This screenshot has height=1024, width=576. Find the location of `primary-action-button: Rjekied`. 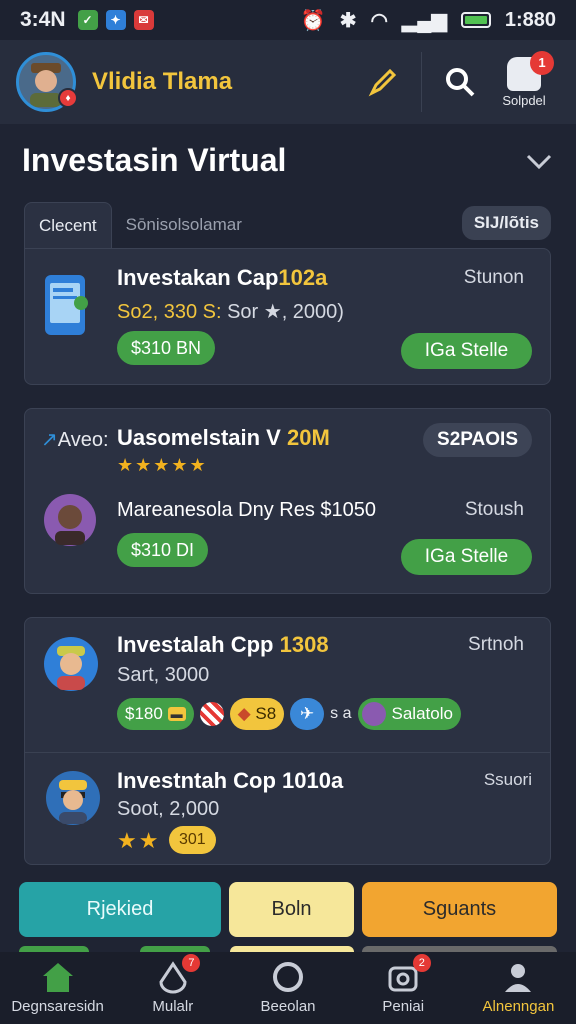

primary-action-button: Rjekied is located at coordinates (120, 909).